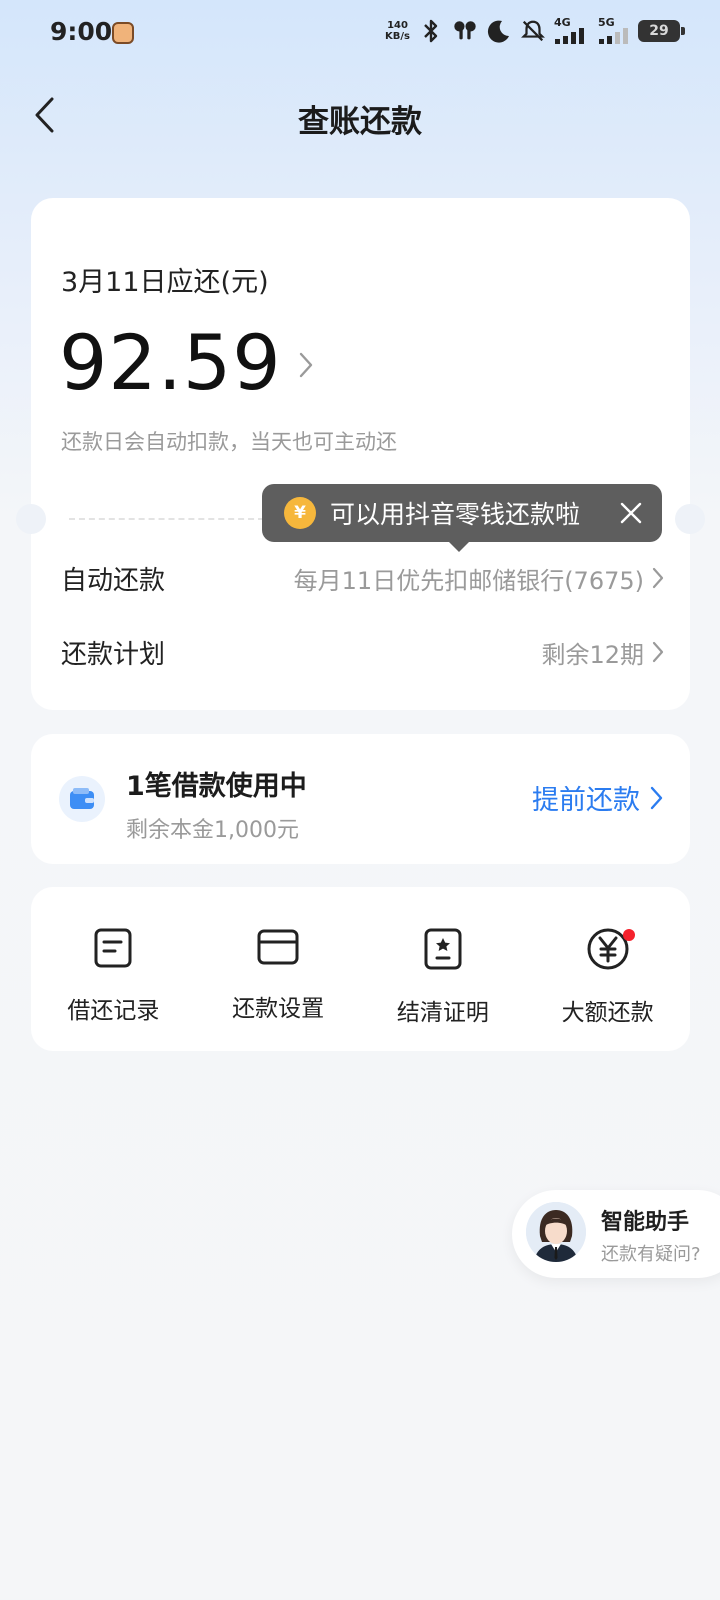 Image resolution: width=720 pixels, height=1600 pixels. What do you see at coordinates (362, 652) in the screenshot?
I see `repay-plan-row: 还款计划 剩余12期` at bounding box center [362, 652].